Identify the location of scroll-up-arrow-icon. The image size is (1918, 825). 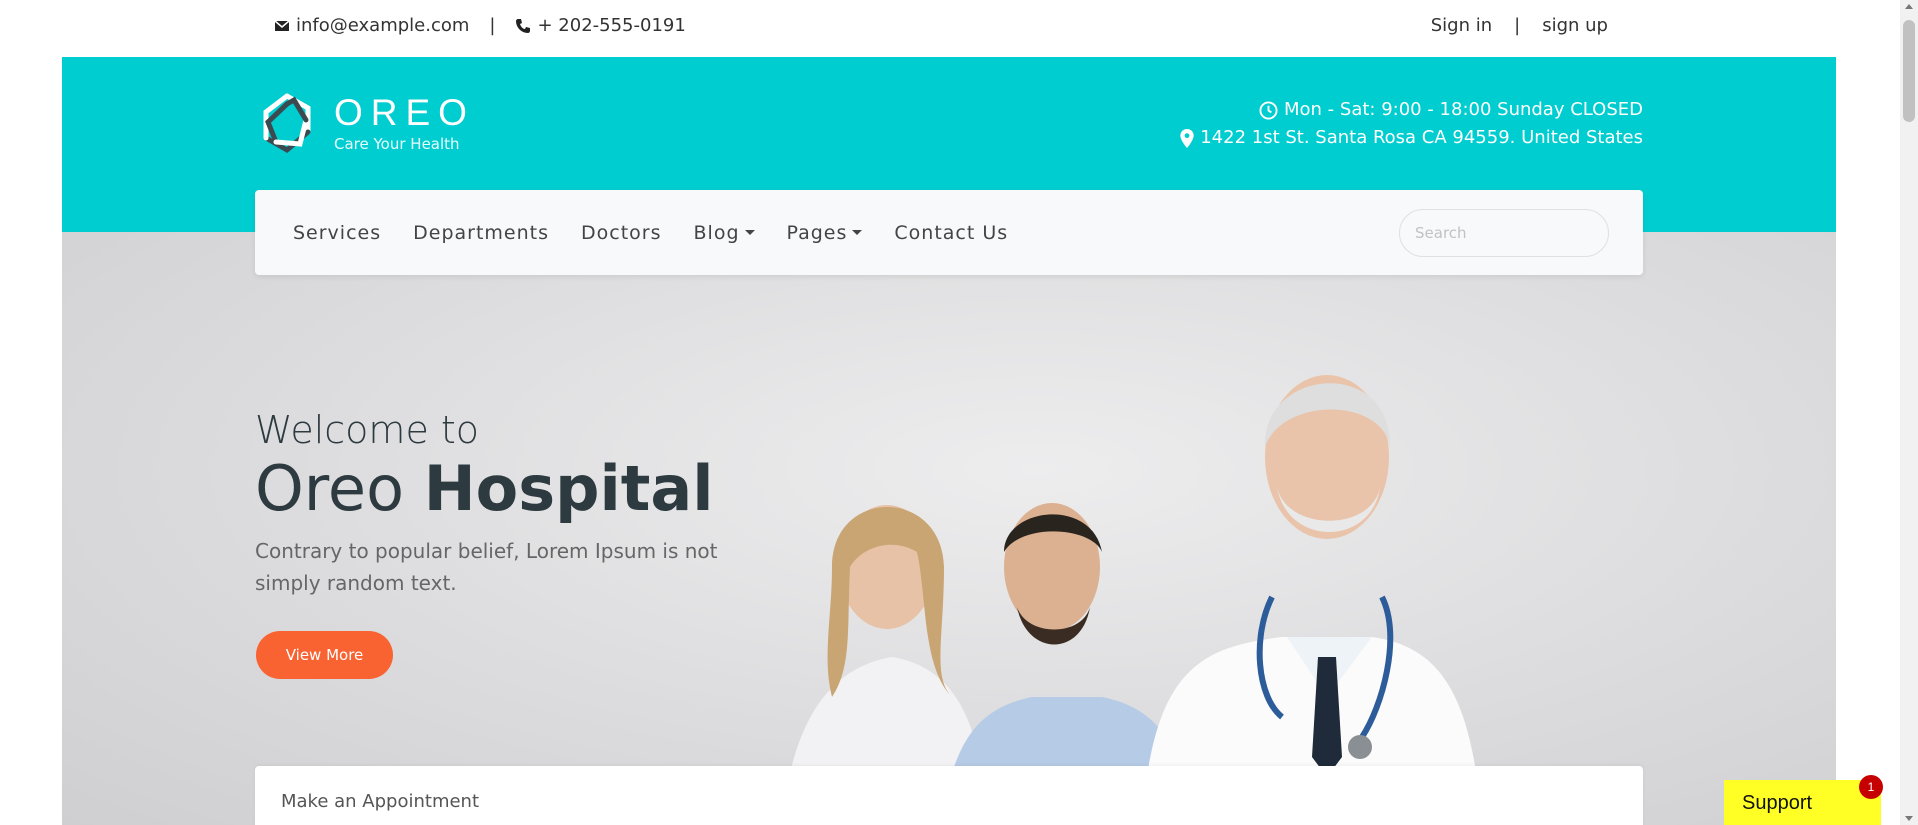
(1909, 6).